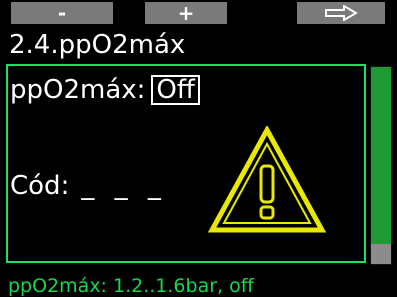 The height and width of the screenshot is (297, 397). I want to click on range-hint: ppO2máx: 1.2..1.6bar, off, so click(131, 286).